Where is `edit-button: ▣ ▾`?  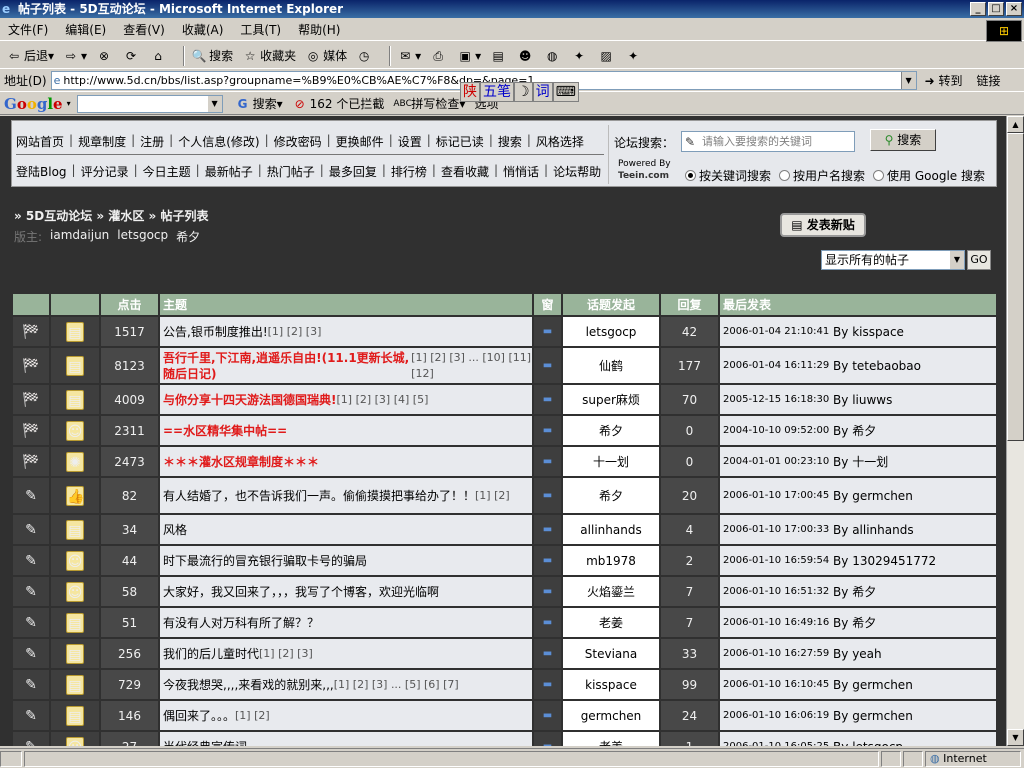
edit-button: ▣ ▾ is located at coordinates (469, 56).